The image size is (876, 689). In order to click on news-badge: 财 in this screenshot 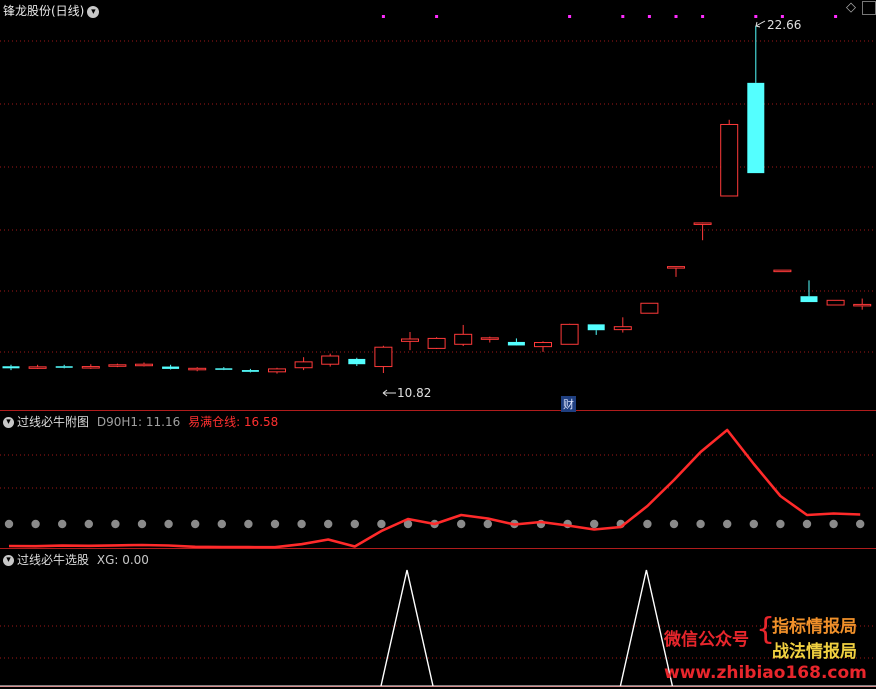, I will do `click(568, 404)`.